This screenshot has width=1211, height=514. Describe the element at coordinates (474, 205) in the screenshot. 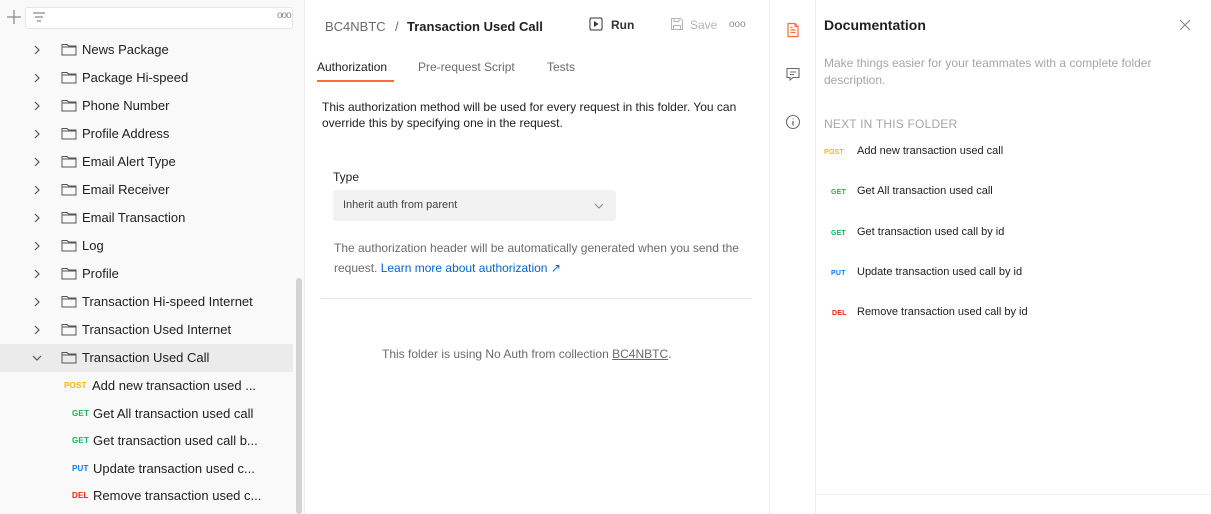

I see `auth-type-select: Inherit auth from parent` at that location.